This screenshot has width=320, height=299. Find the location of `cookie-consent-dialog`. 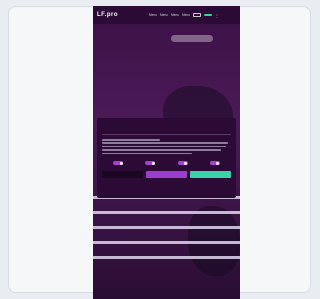

cookie-consent-dialog is located at coordinates (166, 158).